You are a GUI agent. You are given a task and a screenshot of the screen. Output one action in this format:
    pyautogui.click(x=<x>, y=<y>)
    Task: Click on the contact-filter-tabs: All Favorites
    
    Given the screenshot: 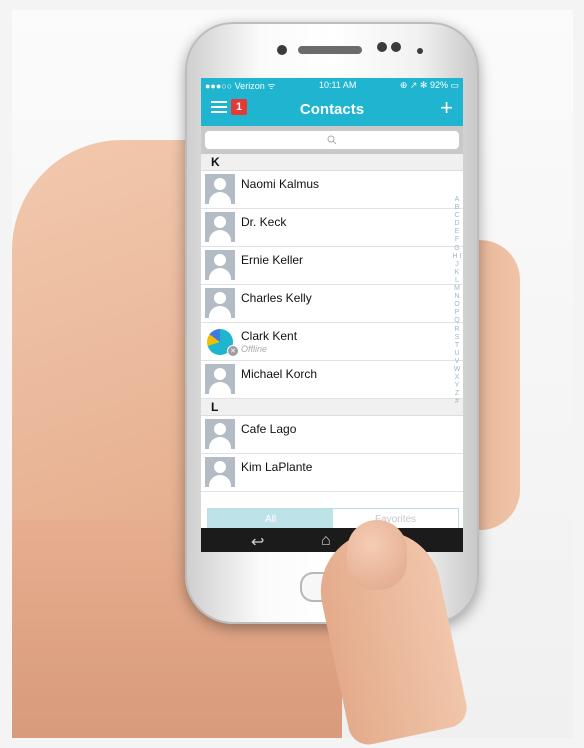 What is the action you would take?
    pyautogui.click(x=333, y=519)
    